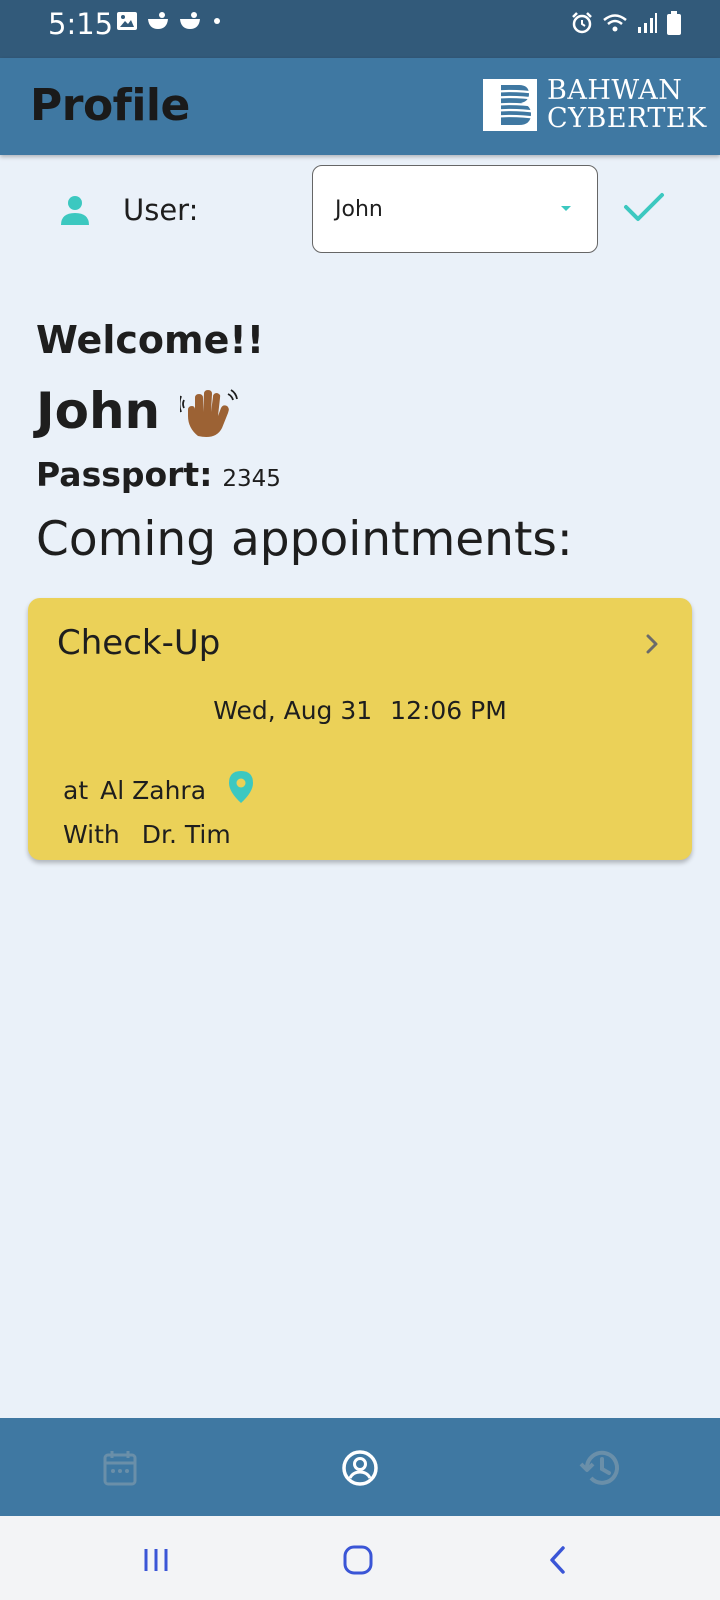 The width and height of the screenshot is (720, 1600). I want to click on recent-apps-button, so click(156, 1560).